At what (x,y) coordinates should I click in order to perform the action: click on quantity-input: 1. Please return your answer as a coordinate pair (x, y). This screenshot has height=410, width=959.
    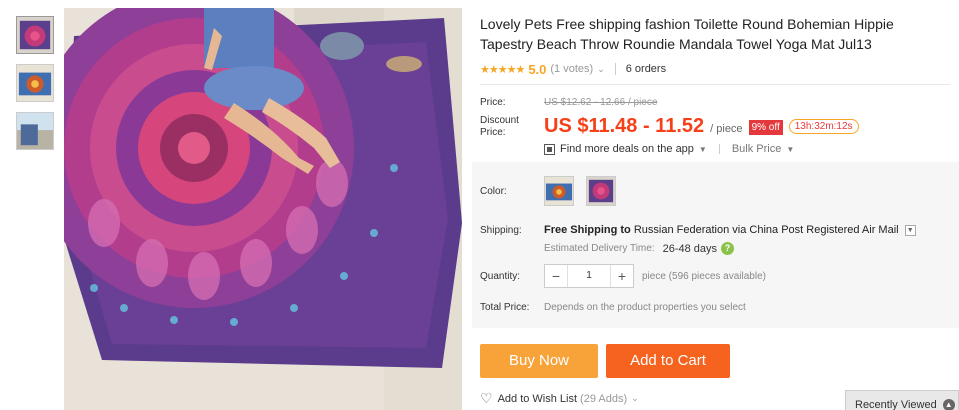
    Looking at the image, I should click on (589, 276).